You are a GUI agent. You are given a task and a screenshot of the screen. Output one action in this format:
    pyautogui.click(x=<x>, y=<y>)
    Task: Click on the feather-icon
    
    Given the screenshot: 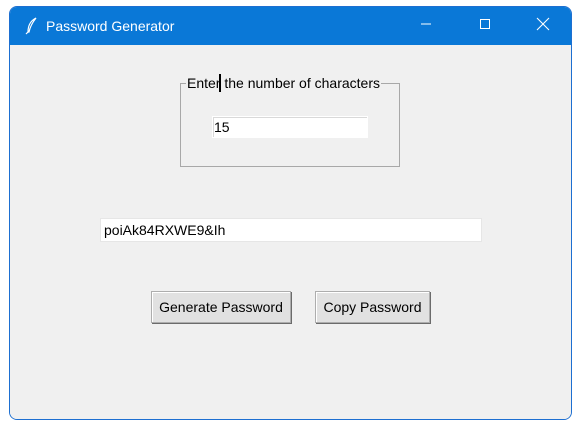 What is the action you would take?
    pyautogui.click(x=32, y=26)
    